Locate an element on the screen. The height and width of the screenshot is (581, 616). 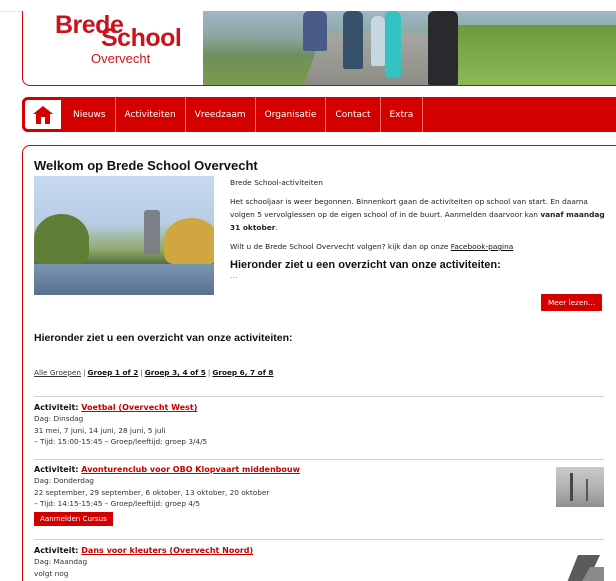
activity-title: Activiteit: Voetbal (Overvecht West) is located at coordinates (314, 407).